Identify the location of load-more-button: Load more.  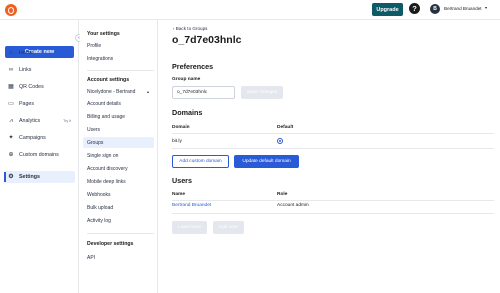
(189, 227).